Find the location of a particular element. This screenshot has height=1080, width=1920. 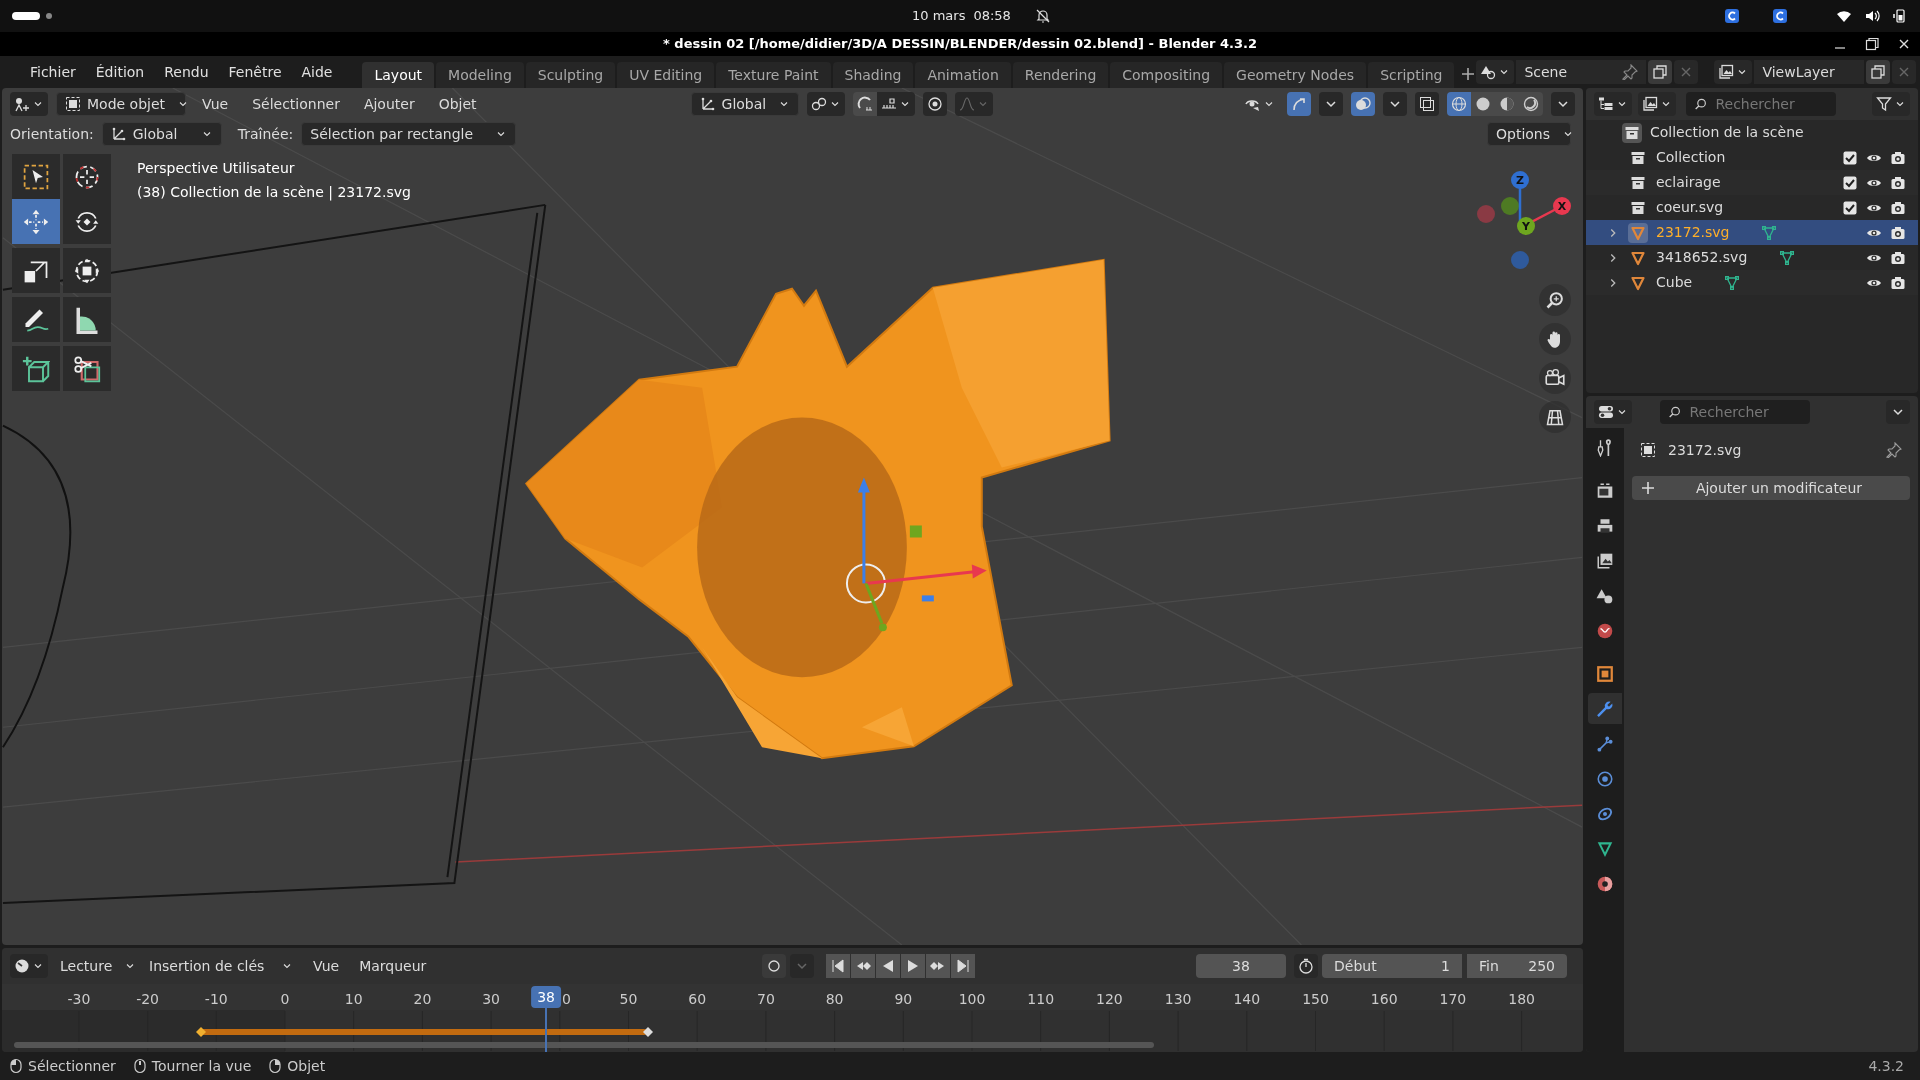

frame-tick-label: 150 is located at coordinates (1315, 999).